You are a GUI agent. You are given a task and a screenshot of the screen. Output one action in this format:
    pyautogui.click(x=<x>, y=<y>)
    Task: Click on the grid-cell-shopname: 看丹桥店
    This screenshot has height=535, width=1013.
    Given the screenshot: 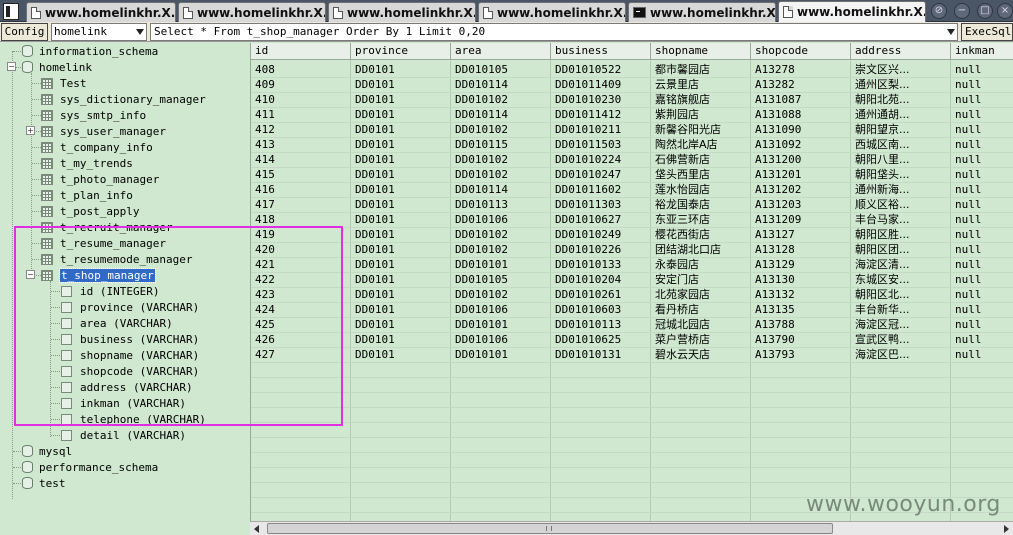 What is the action you would take?
    pyautogui.click(x=701, y=309)
    